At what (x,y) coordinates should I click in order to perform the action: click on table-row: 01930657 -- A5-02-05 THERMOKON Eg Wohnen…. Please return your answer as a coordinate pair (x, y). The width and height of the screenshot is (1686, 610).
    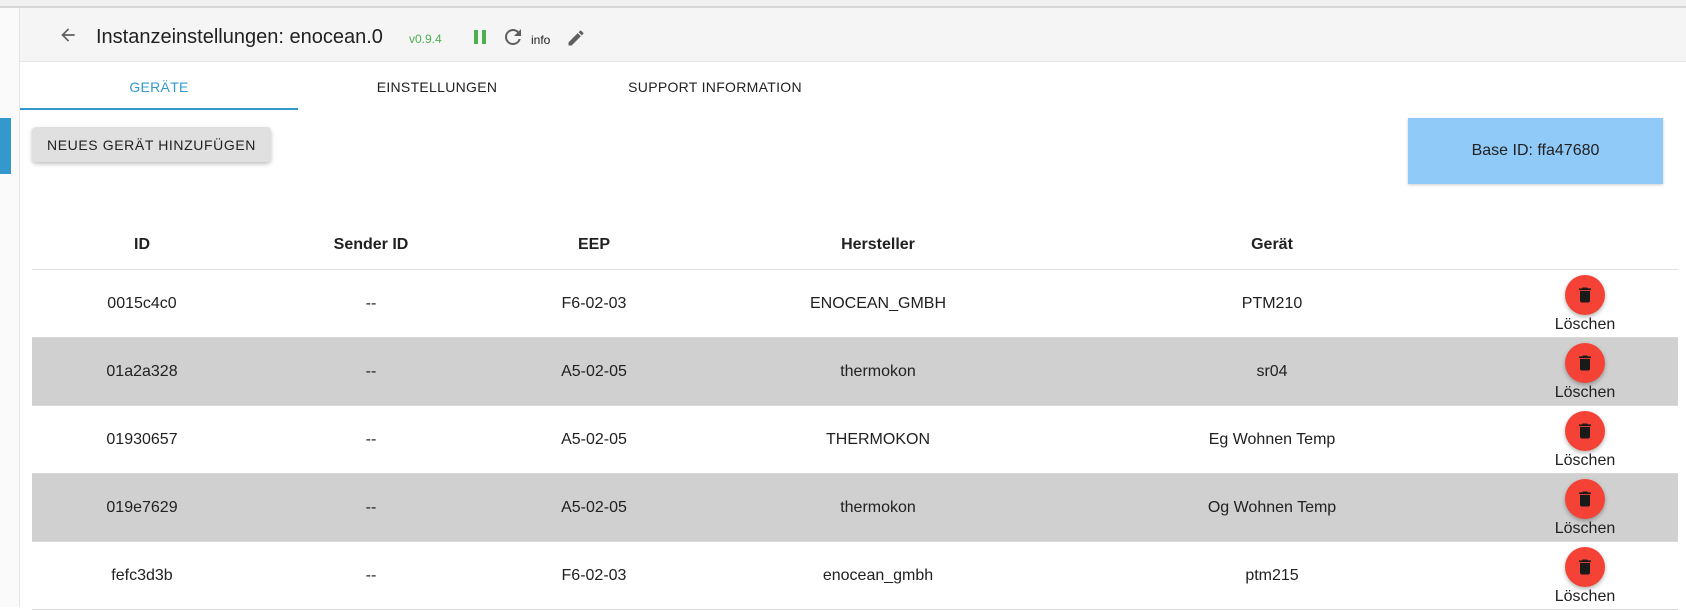
    Looking at the image, I should click on (855, 440).